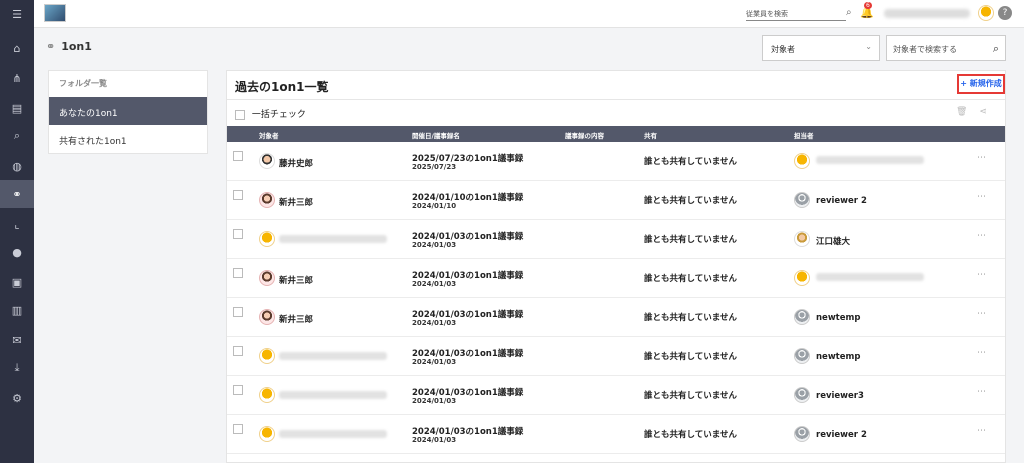 Image resolution: width=1024 pixels, height=463 pixels. Describe the element at coordinates (17, 368) in the screenshot. I see `download-icon: ⤓` at that location.